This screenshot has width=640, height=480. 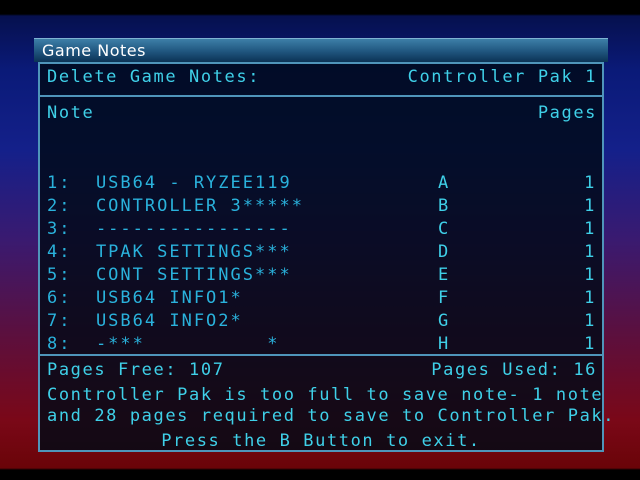 I want to click on pages-used-label: Pages Used: 16, so click(x=514, y=370).